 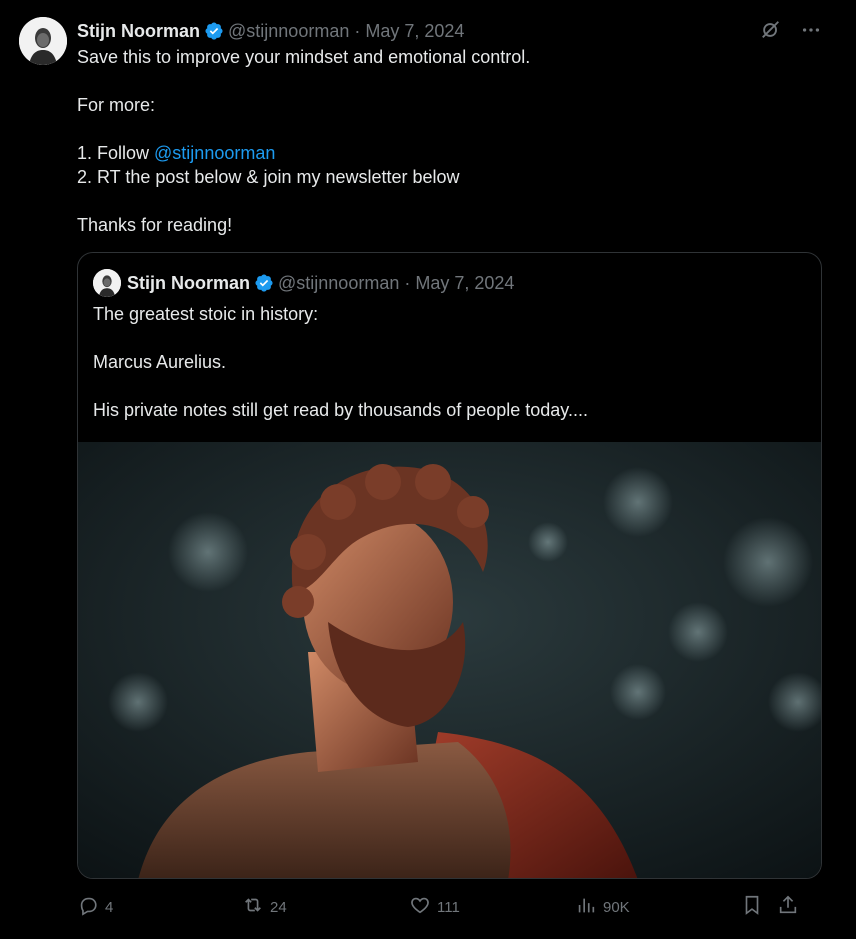 What do you see at coordinates (88, 907) in the screenshot?
I see `reply-icon` at bounding box center [88, 907].